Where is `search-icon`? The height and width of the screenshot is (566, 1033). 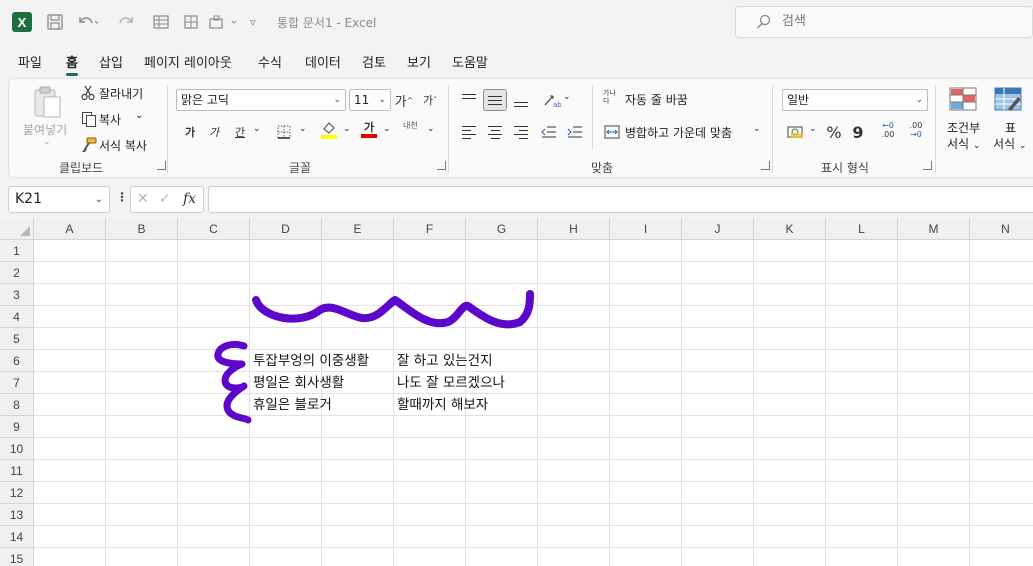 search-icon is located at coordinates (764, 24).